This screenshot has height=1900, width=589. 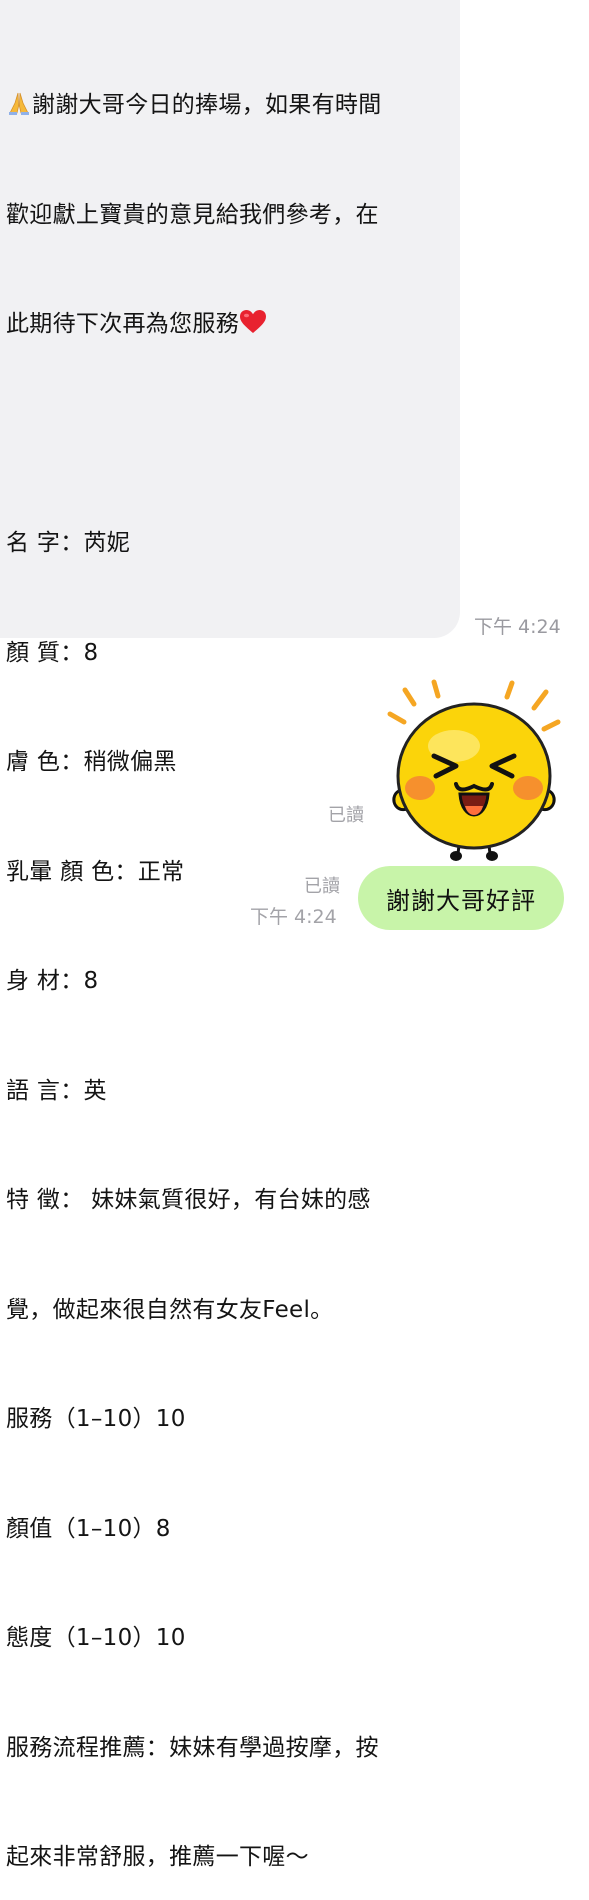 I want to click on message-line-blank, so click(x=226, y=434).